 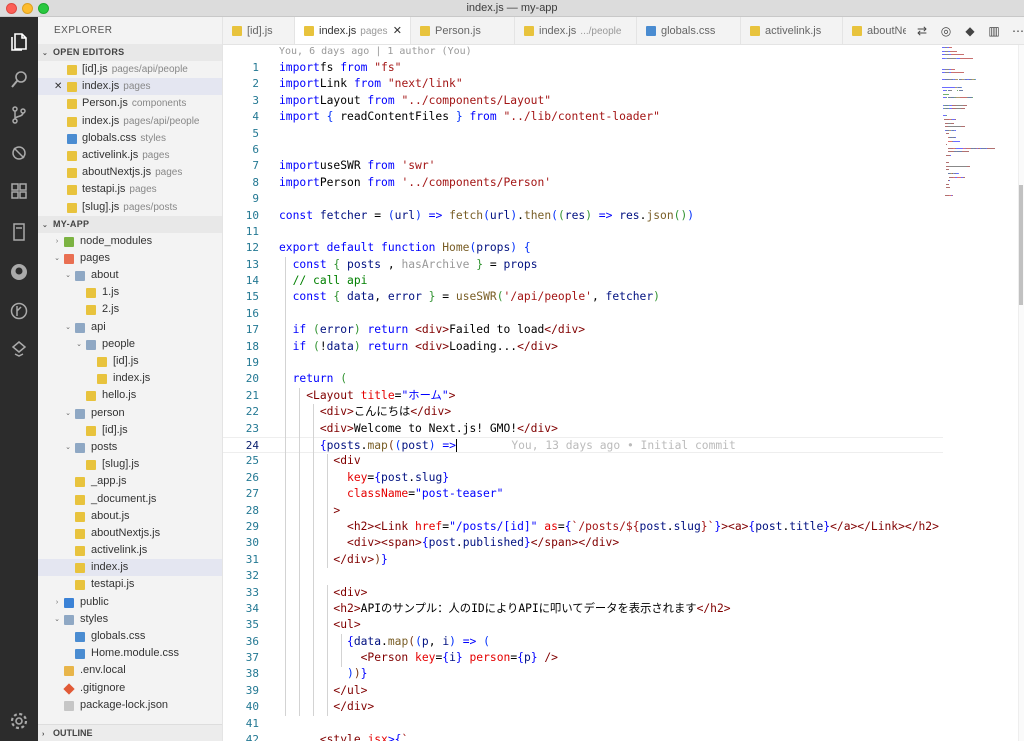 What do you see at coordinates (583, 232) in the screenshot?
I see `code-line: 11` at bounding box center [583, 232].